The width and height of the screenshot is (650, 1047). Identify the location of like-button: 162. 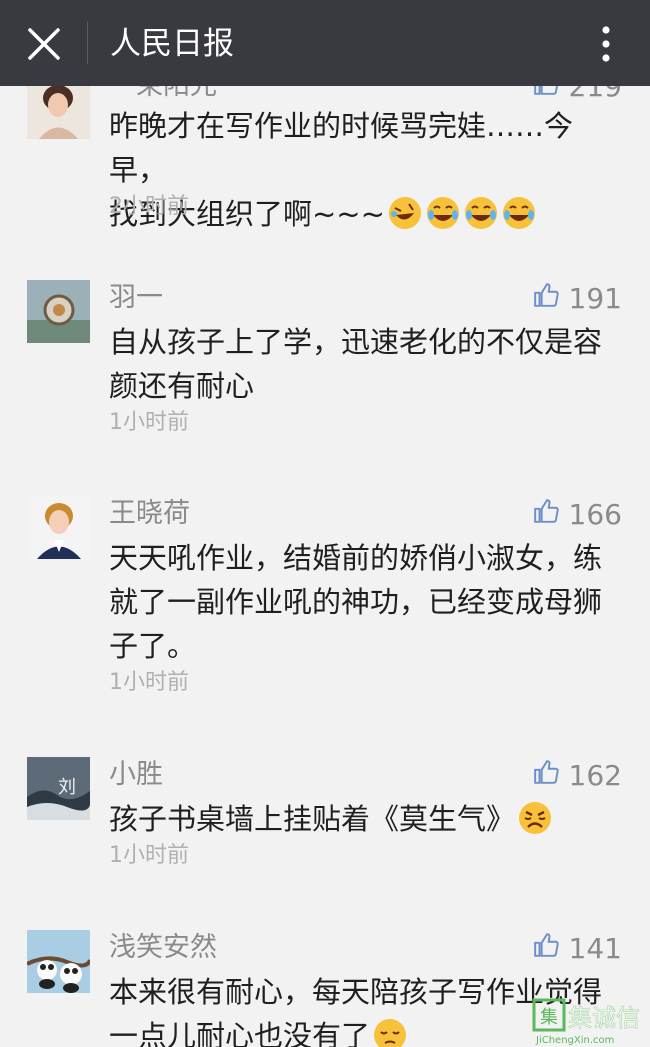
(577, 775).